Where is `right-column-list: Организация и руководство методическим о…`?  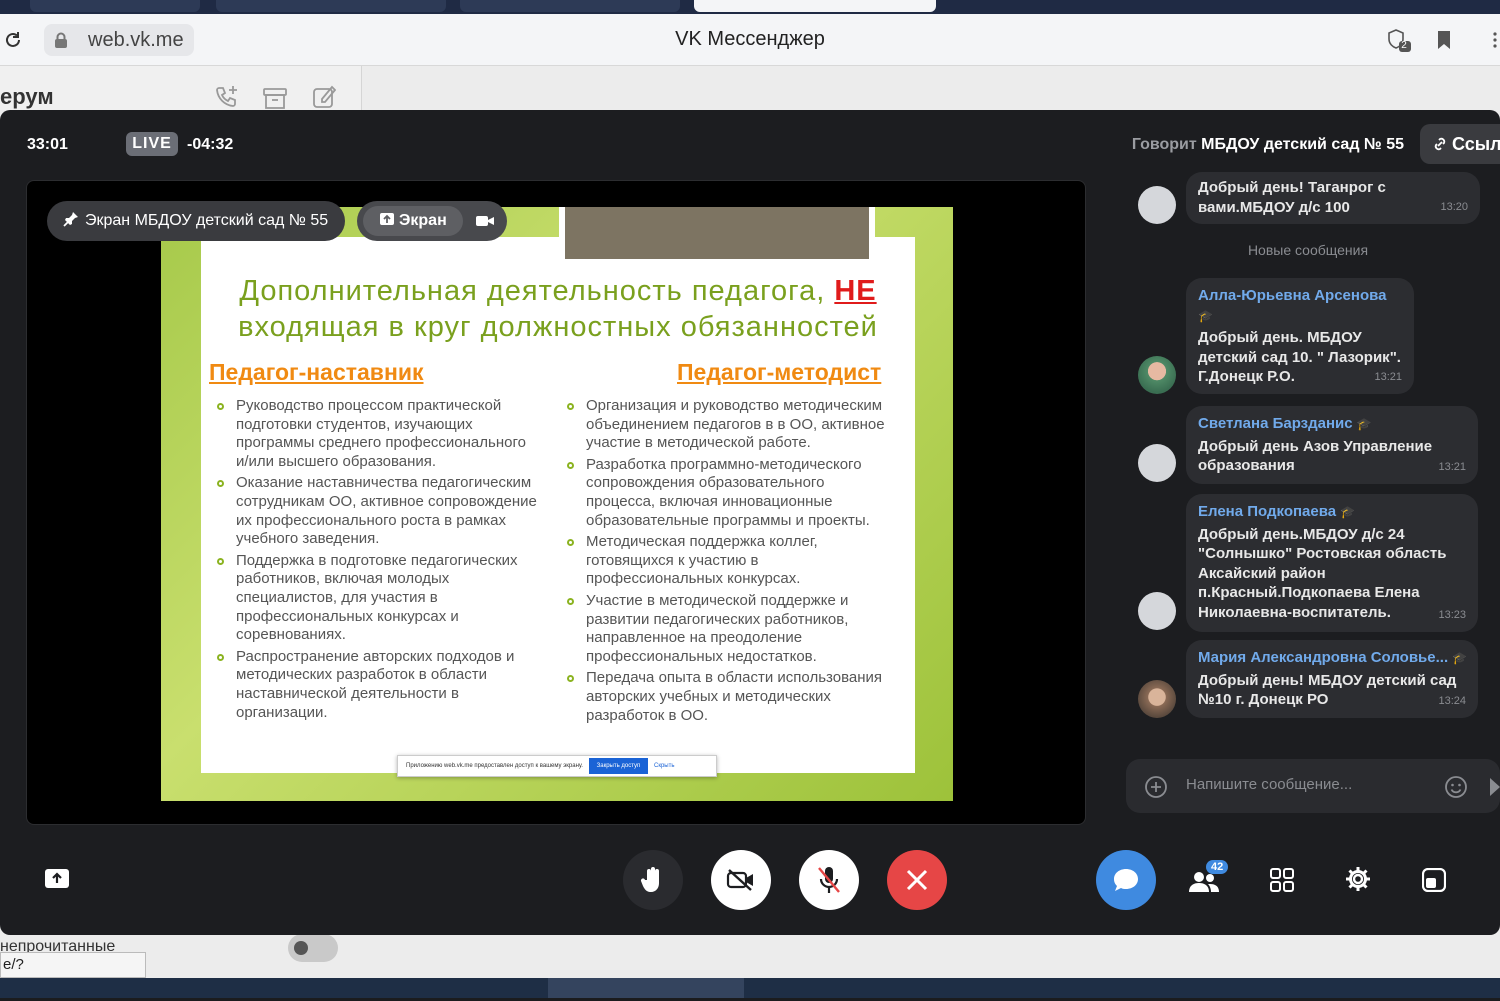
right-column-list: Организация и руководство методическим о… is located at coordinates (727, 562).